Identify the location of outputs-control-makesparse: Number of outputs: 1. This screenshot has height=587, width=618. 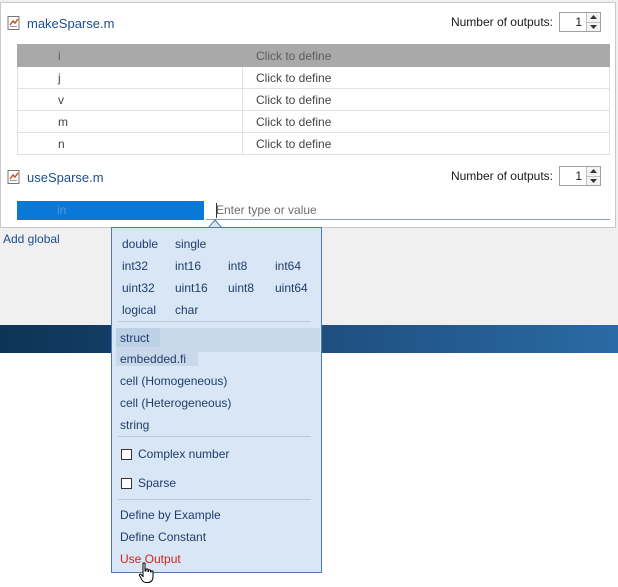
(526, 22).